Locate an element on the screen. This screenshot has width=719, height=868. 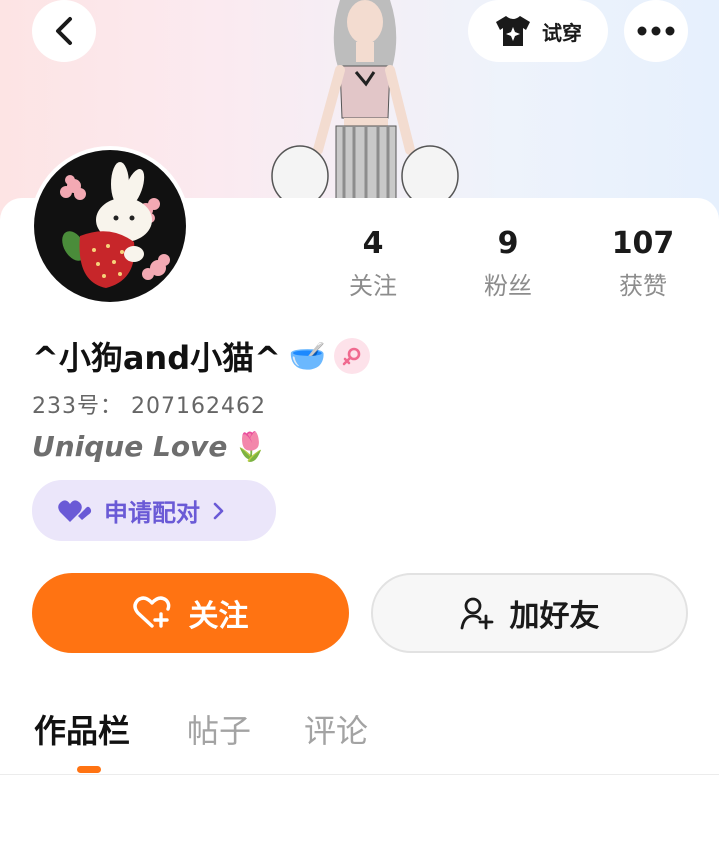
add-friend-label: 加好友 is located at coordinates (554, 616).